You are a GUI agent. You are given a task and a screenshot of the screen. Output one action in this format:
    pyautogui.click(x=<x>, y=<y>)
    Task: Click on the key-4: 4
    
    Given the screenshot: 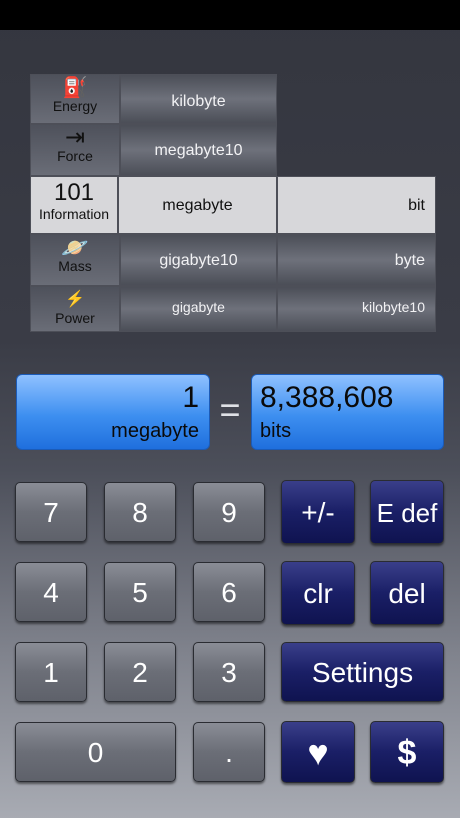 What is the action you would take?
    pyautogui.click(x=51, y=592)
    